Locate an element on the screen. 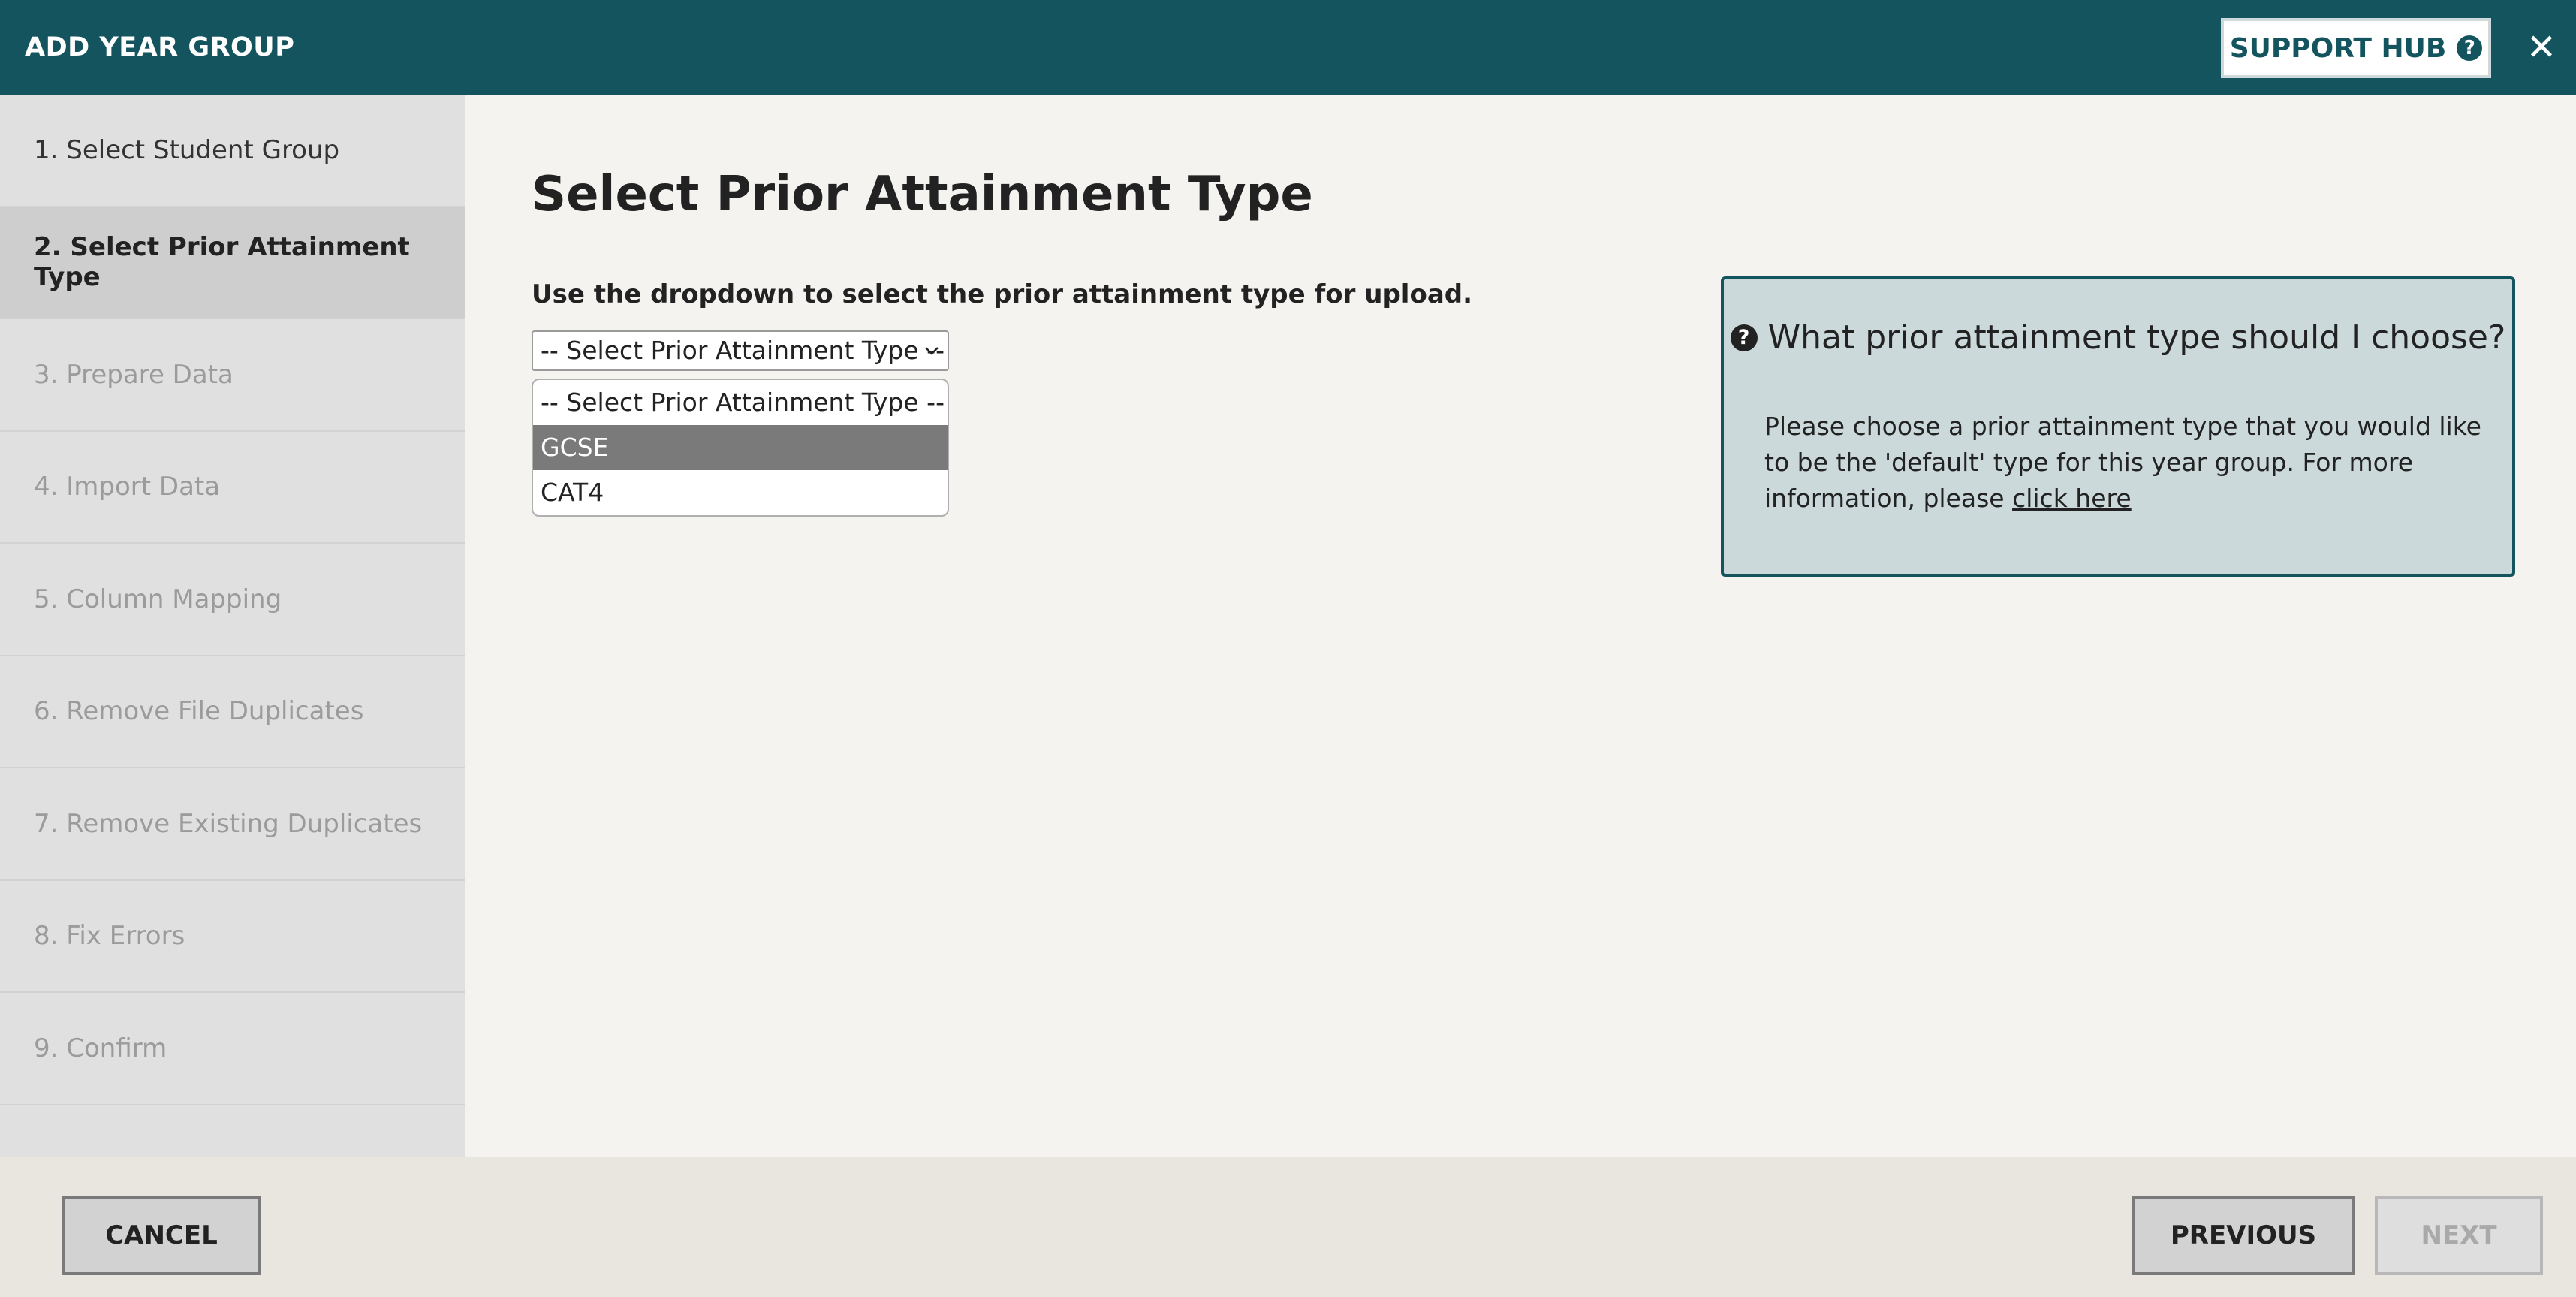 The image size is (2576, 1297). step-label: 2. Select Prior Attainment Type is located at coordinates (222, 262).